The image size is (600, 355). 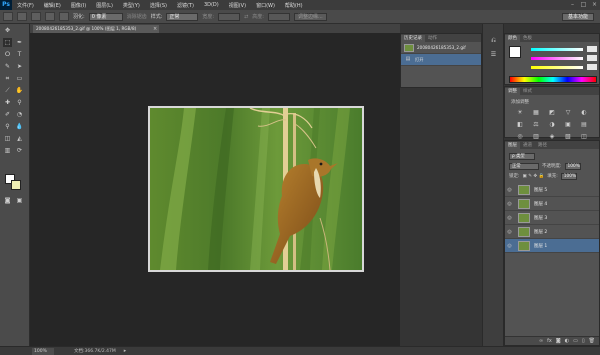 I want to click on exposure-icon: ▽, so click(x=568, y=113).